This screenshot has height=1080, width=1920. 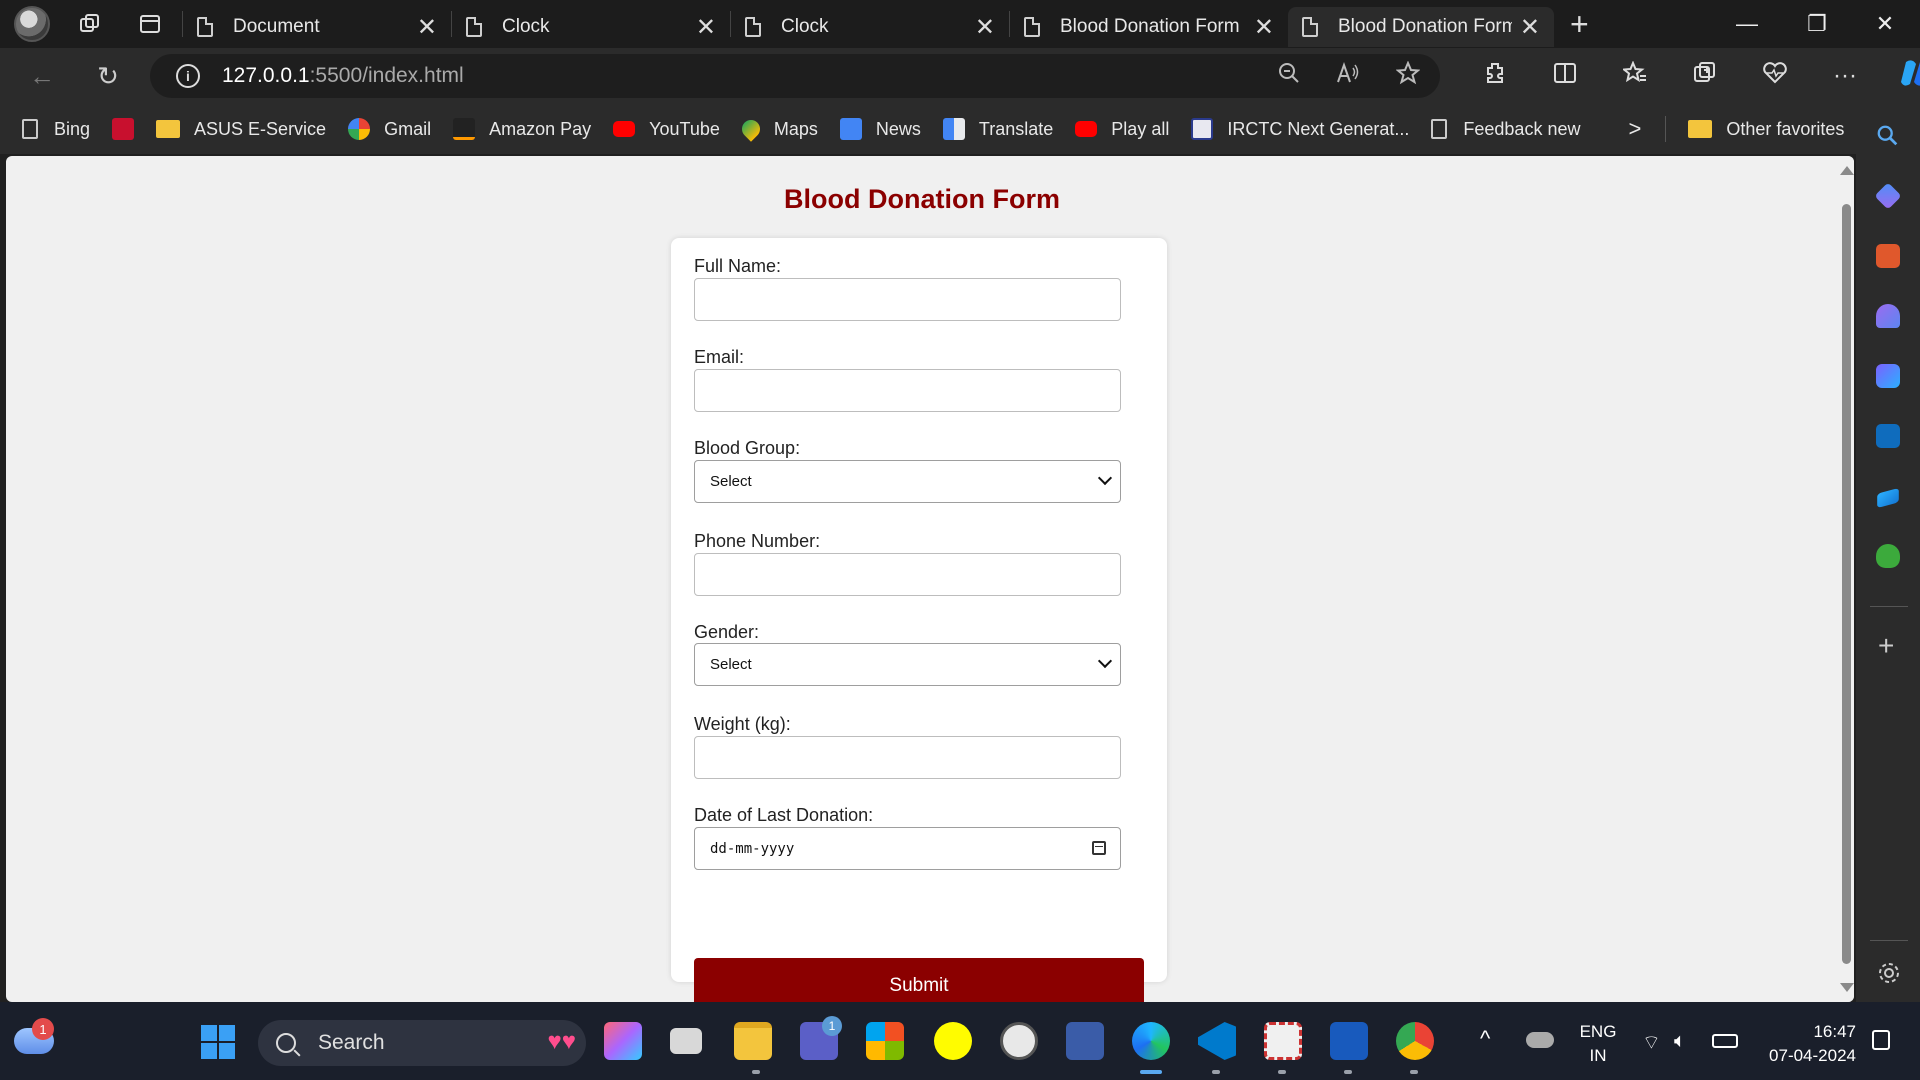 I want to click on favorites-icon, so click(x=1635, y=75).